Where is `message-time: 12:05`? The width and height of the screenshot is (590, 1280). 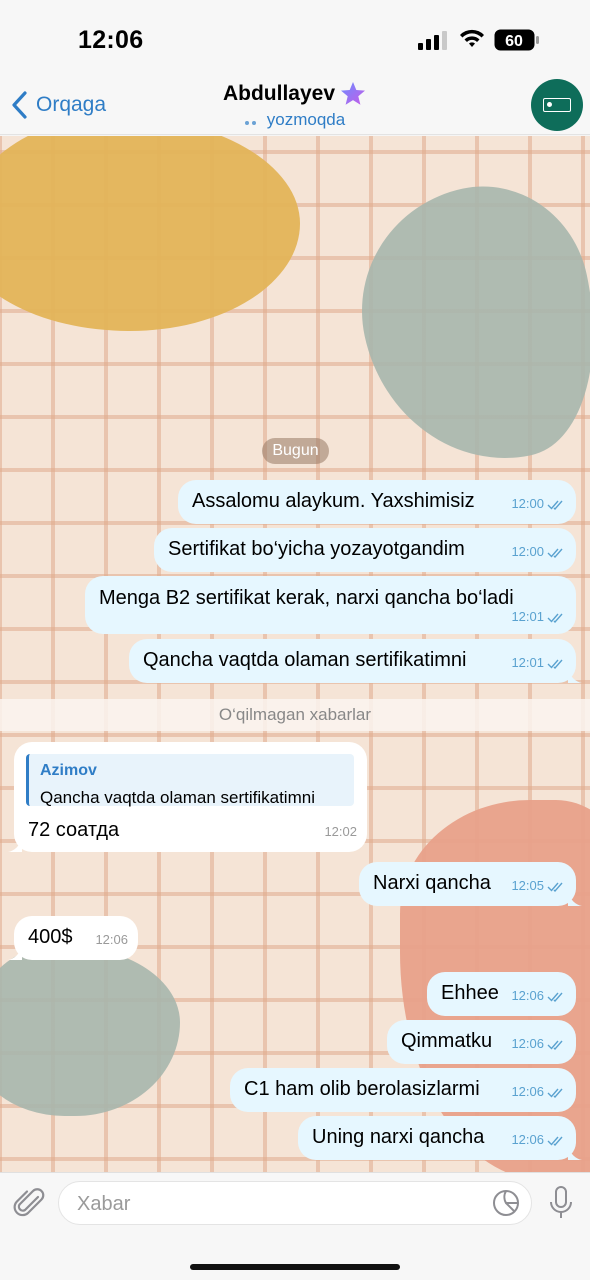 message-time: 12:05 is located at coordinates (527, 885).